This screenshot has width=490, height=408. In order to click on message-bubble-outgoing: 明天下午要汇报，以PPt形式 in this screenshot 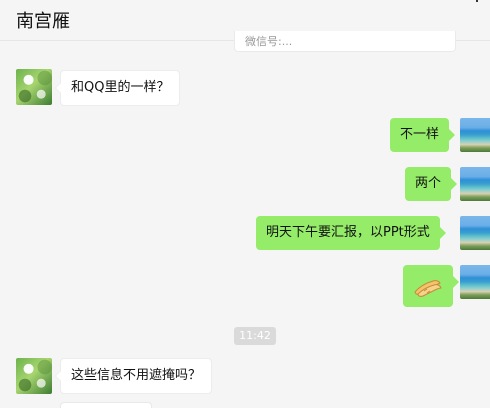, I will do `click(351, 233)`.